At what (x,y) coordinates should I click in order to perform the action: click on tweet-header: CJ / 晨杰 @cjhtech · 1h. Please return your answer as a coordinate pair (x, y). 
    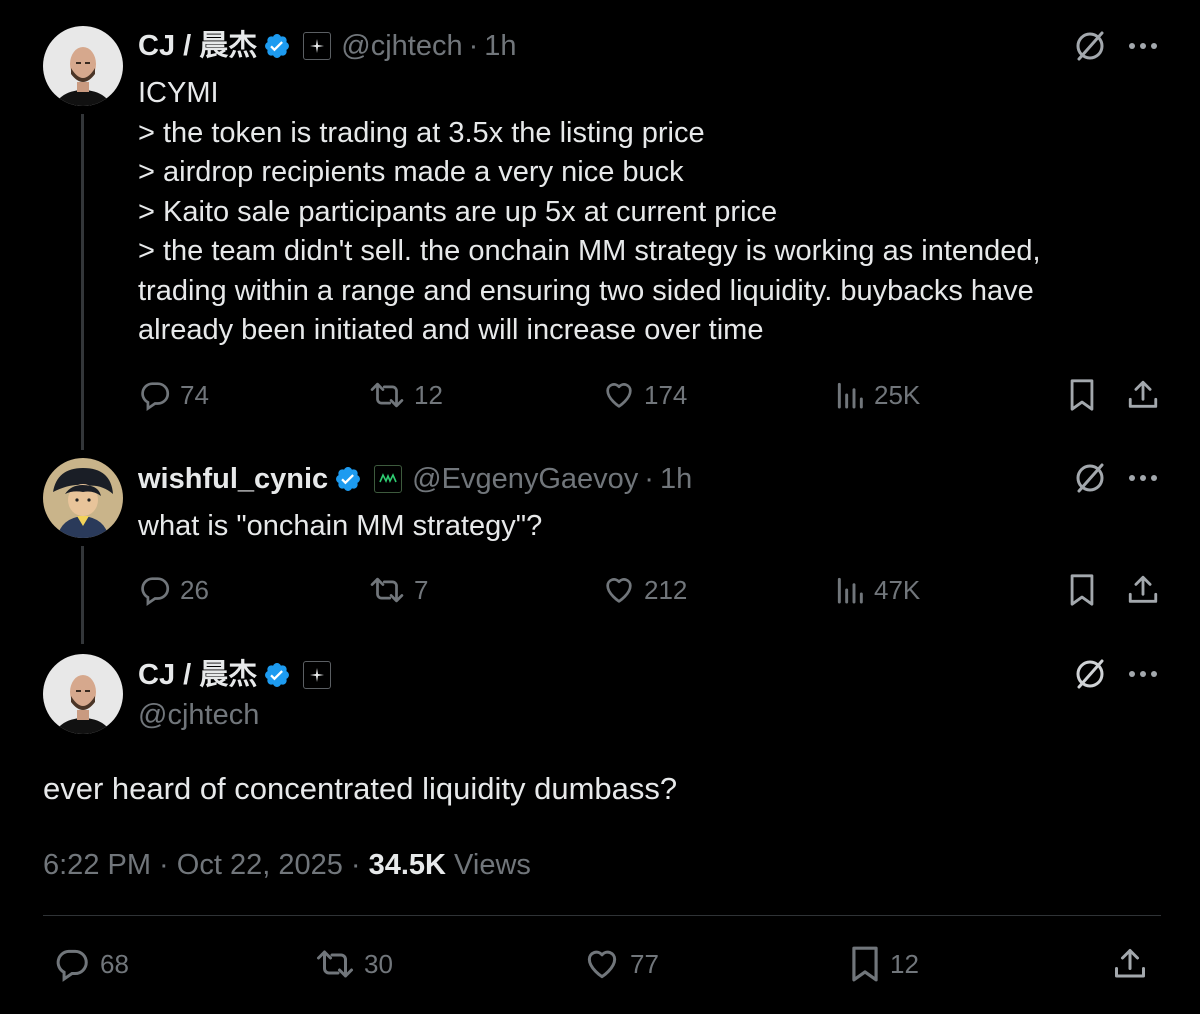
    Looking at the image, I should click on (327, 46).